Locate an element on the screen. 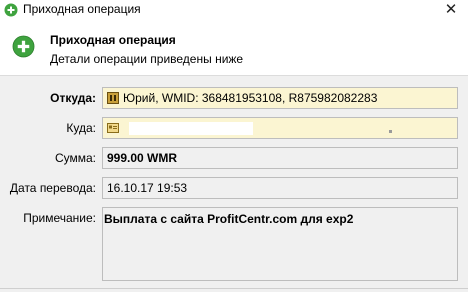 This screenshot has height=292, width=468. date-label: Дата перевода: is located at coordinates (52, 188).